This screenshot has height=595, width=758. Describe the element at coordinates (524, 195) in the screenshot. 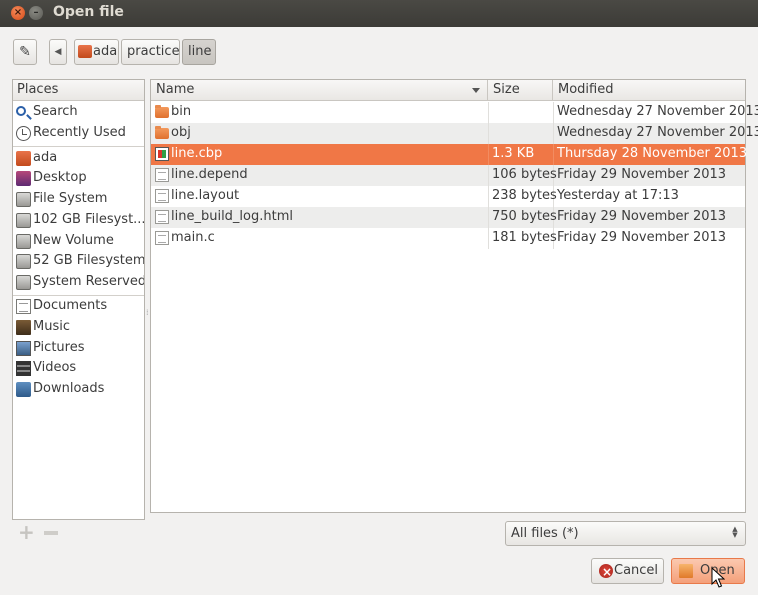

I see `file-size: 238 bytes` at that location.